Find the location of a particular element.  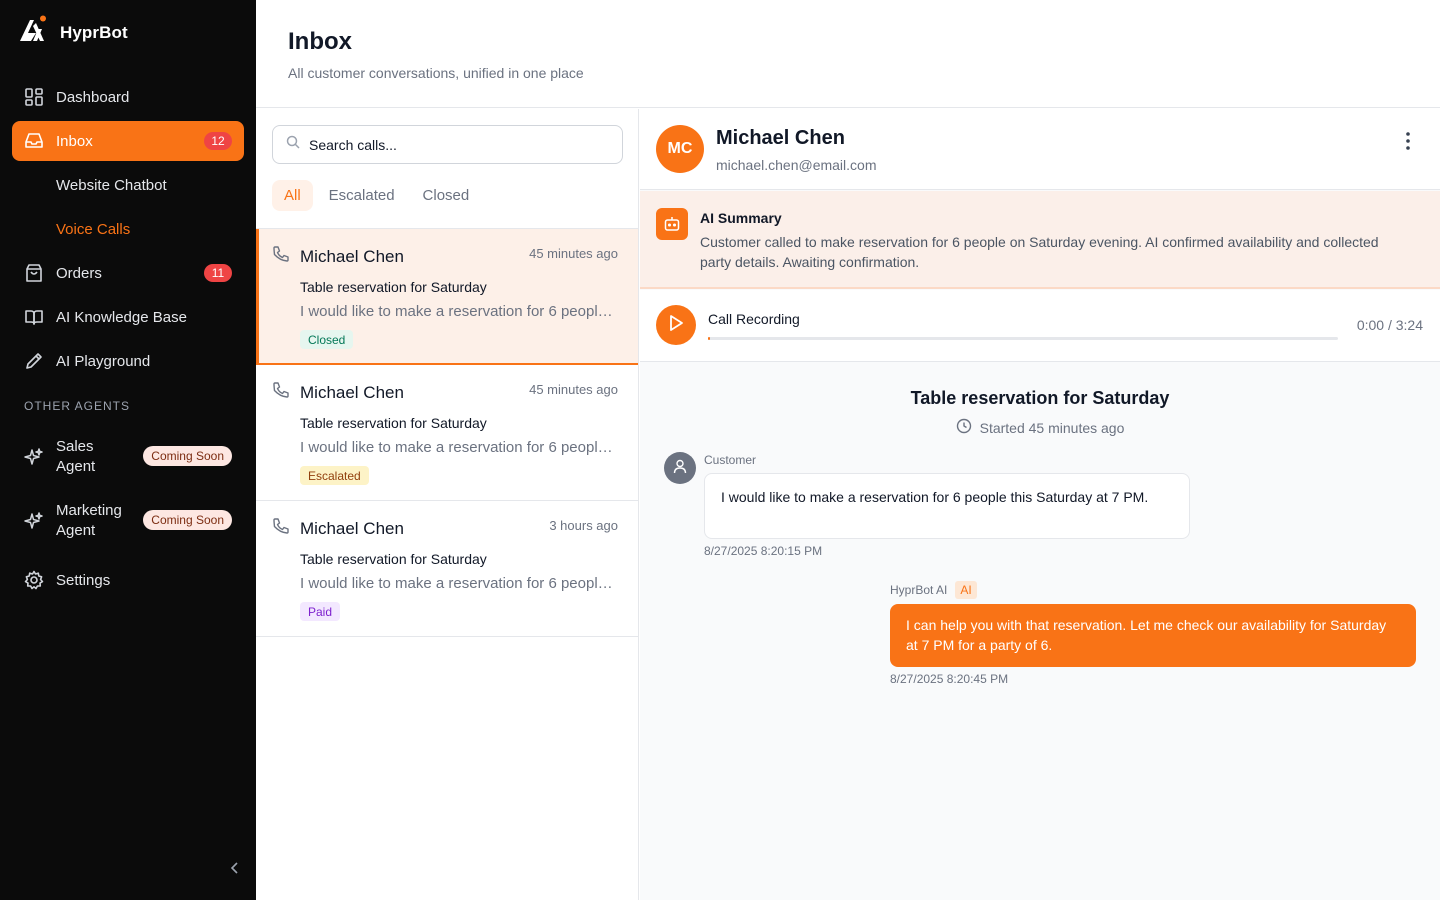

sidebar-item-orders: Orders 11 is located at coordinates (128, 273).